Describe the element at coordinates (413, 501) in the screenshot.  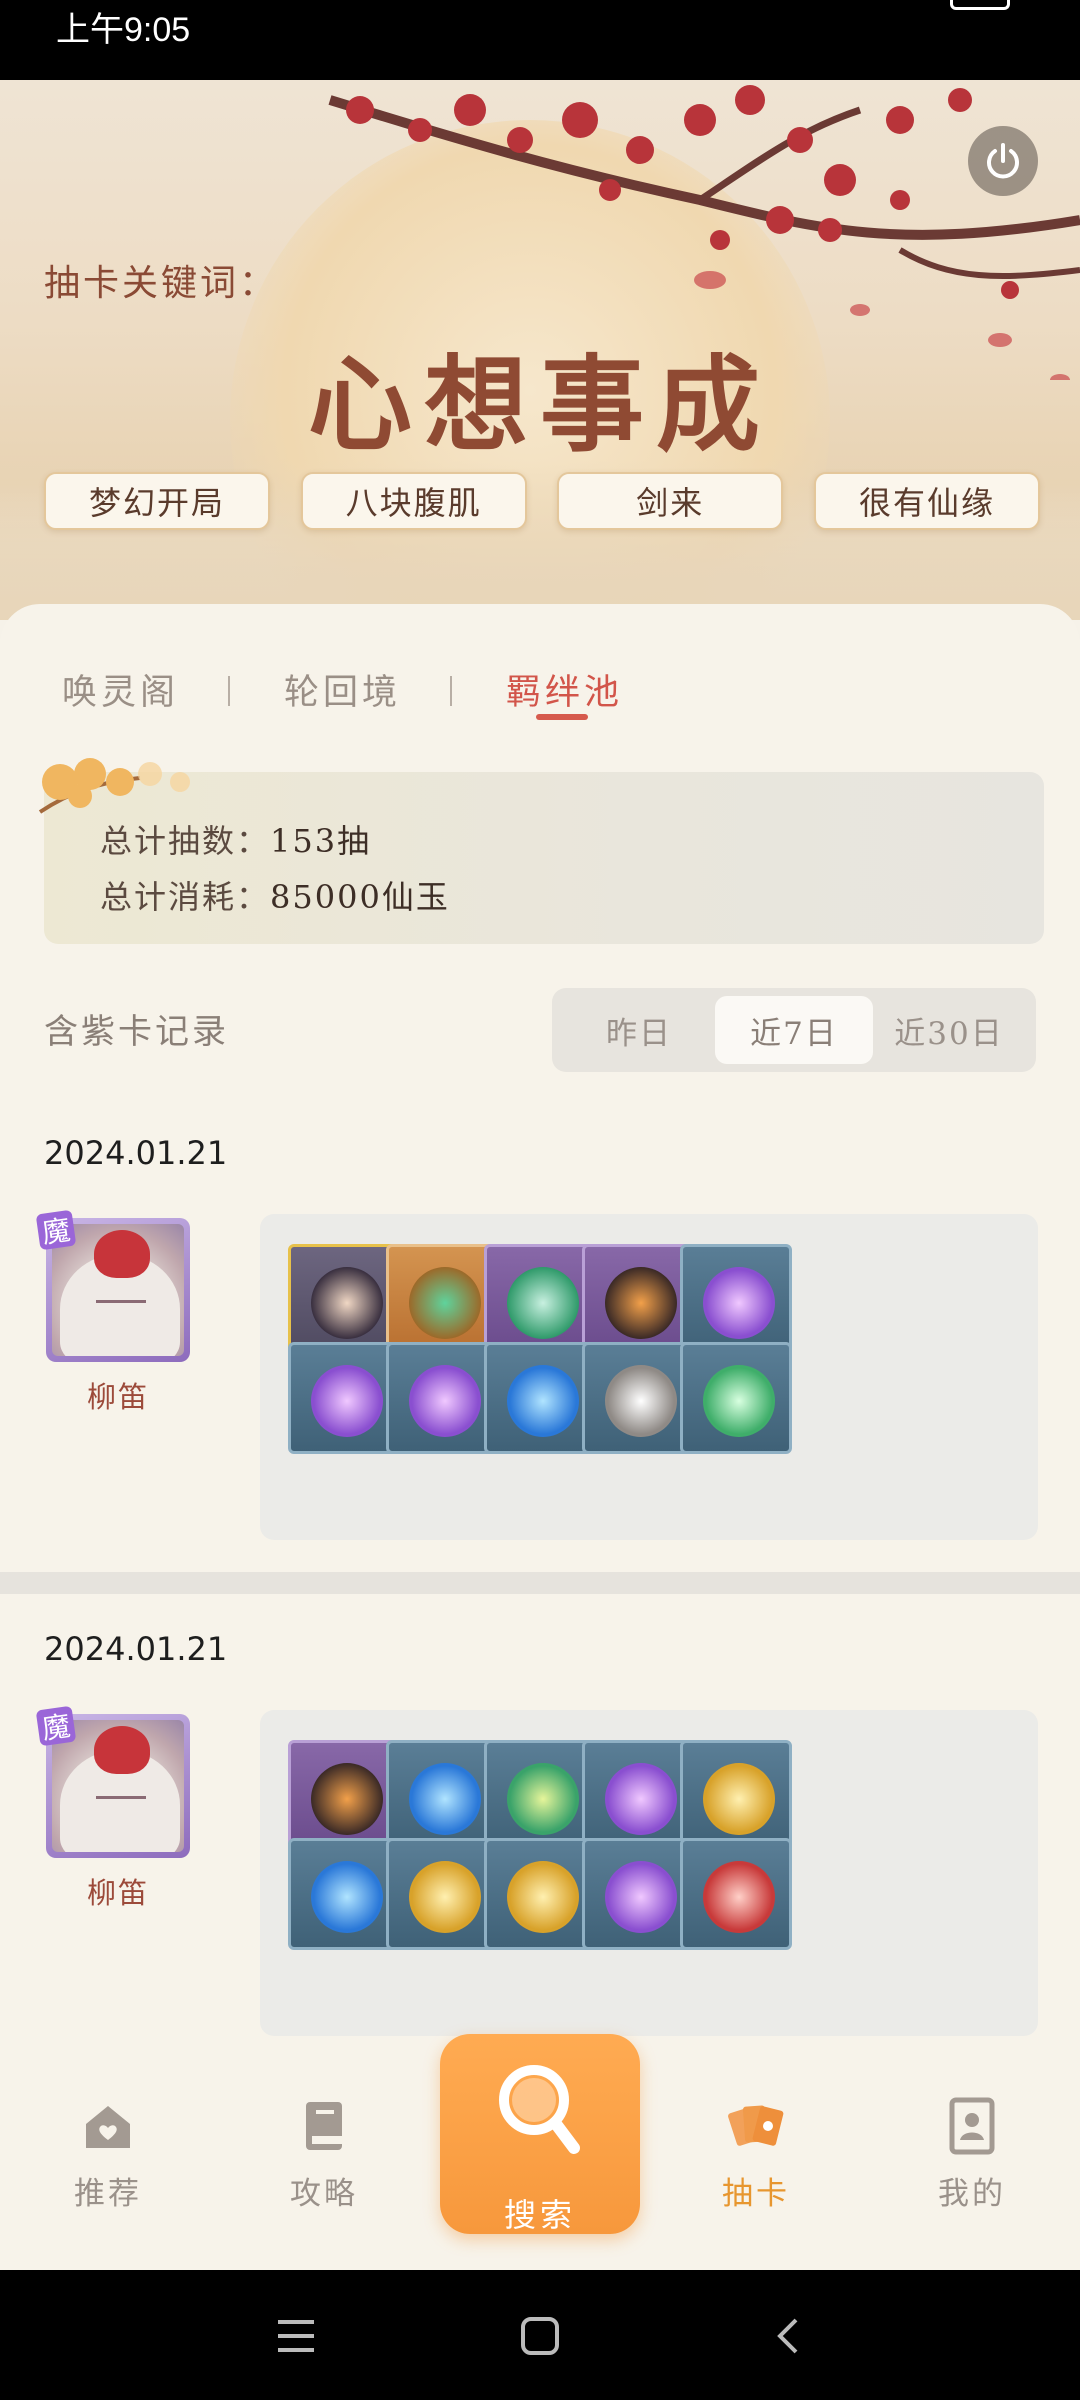
I see `keyword-tag: 八块腹肌` at that location.